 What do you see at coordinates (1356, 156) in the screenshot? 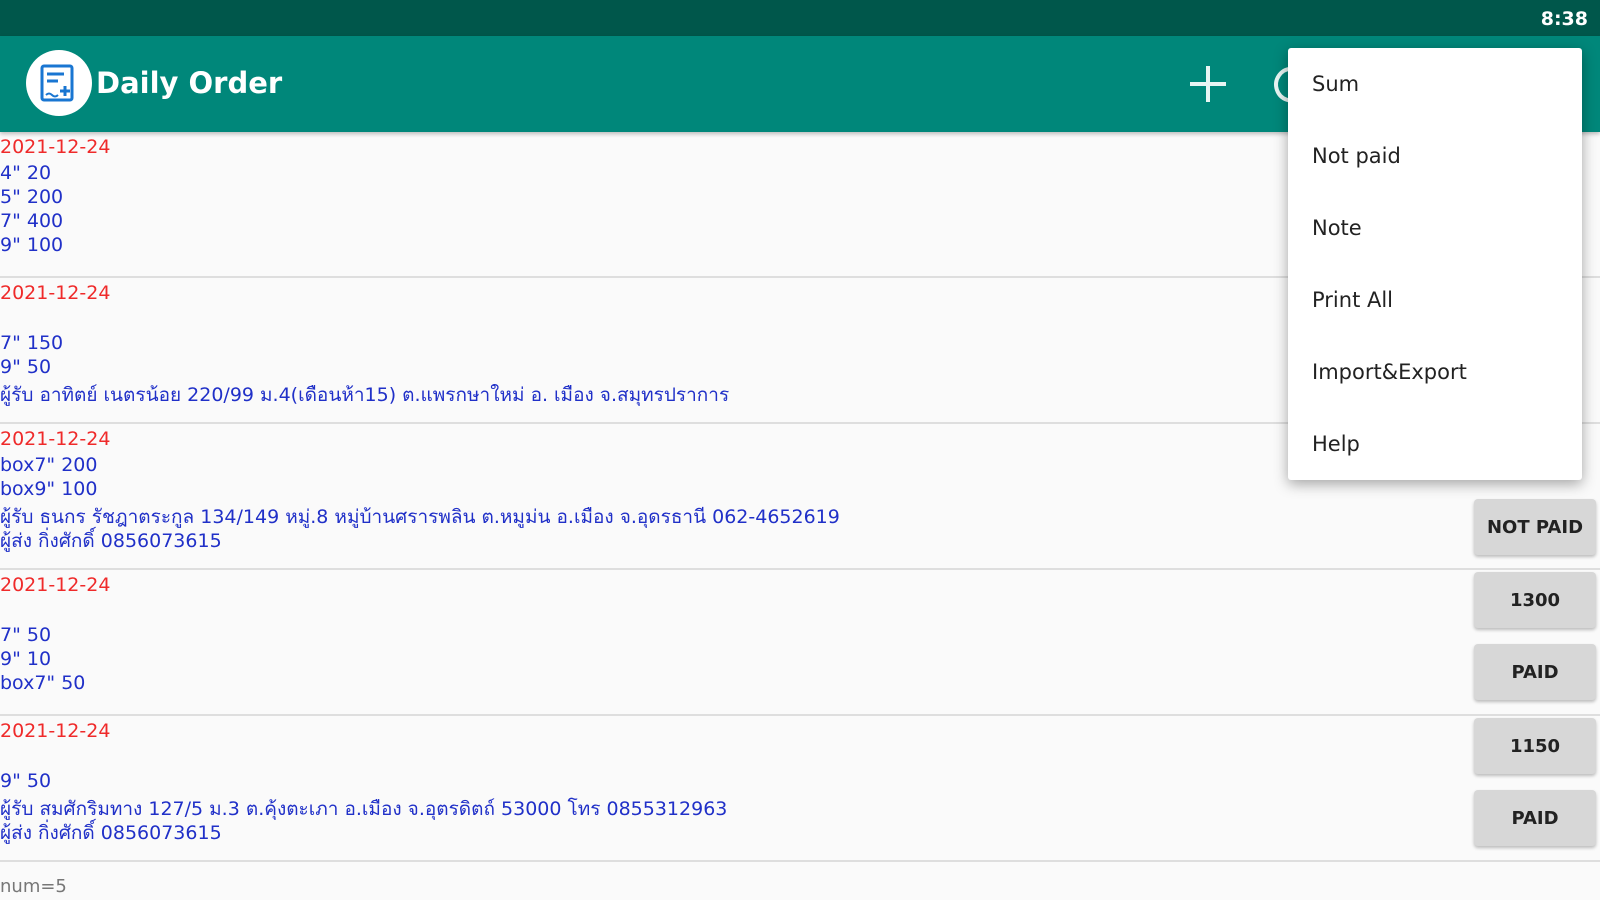
I see `menu-item-not-paid: Not paid` at bounding box center [1356, 156].